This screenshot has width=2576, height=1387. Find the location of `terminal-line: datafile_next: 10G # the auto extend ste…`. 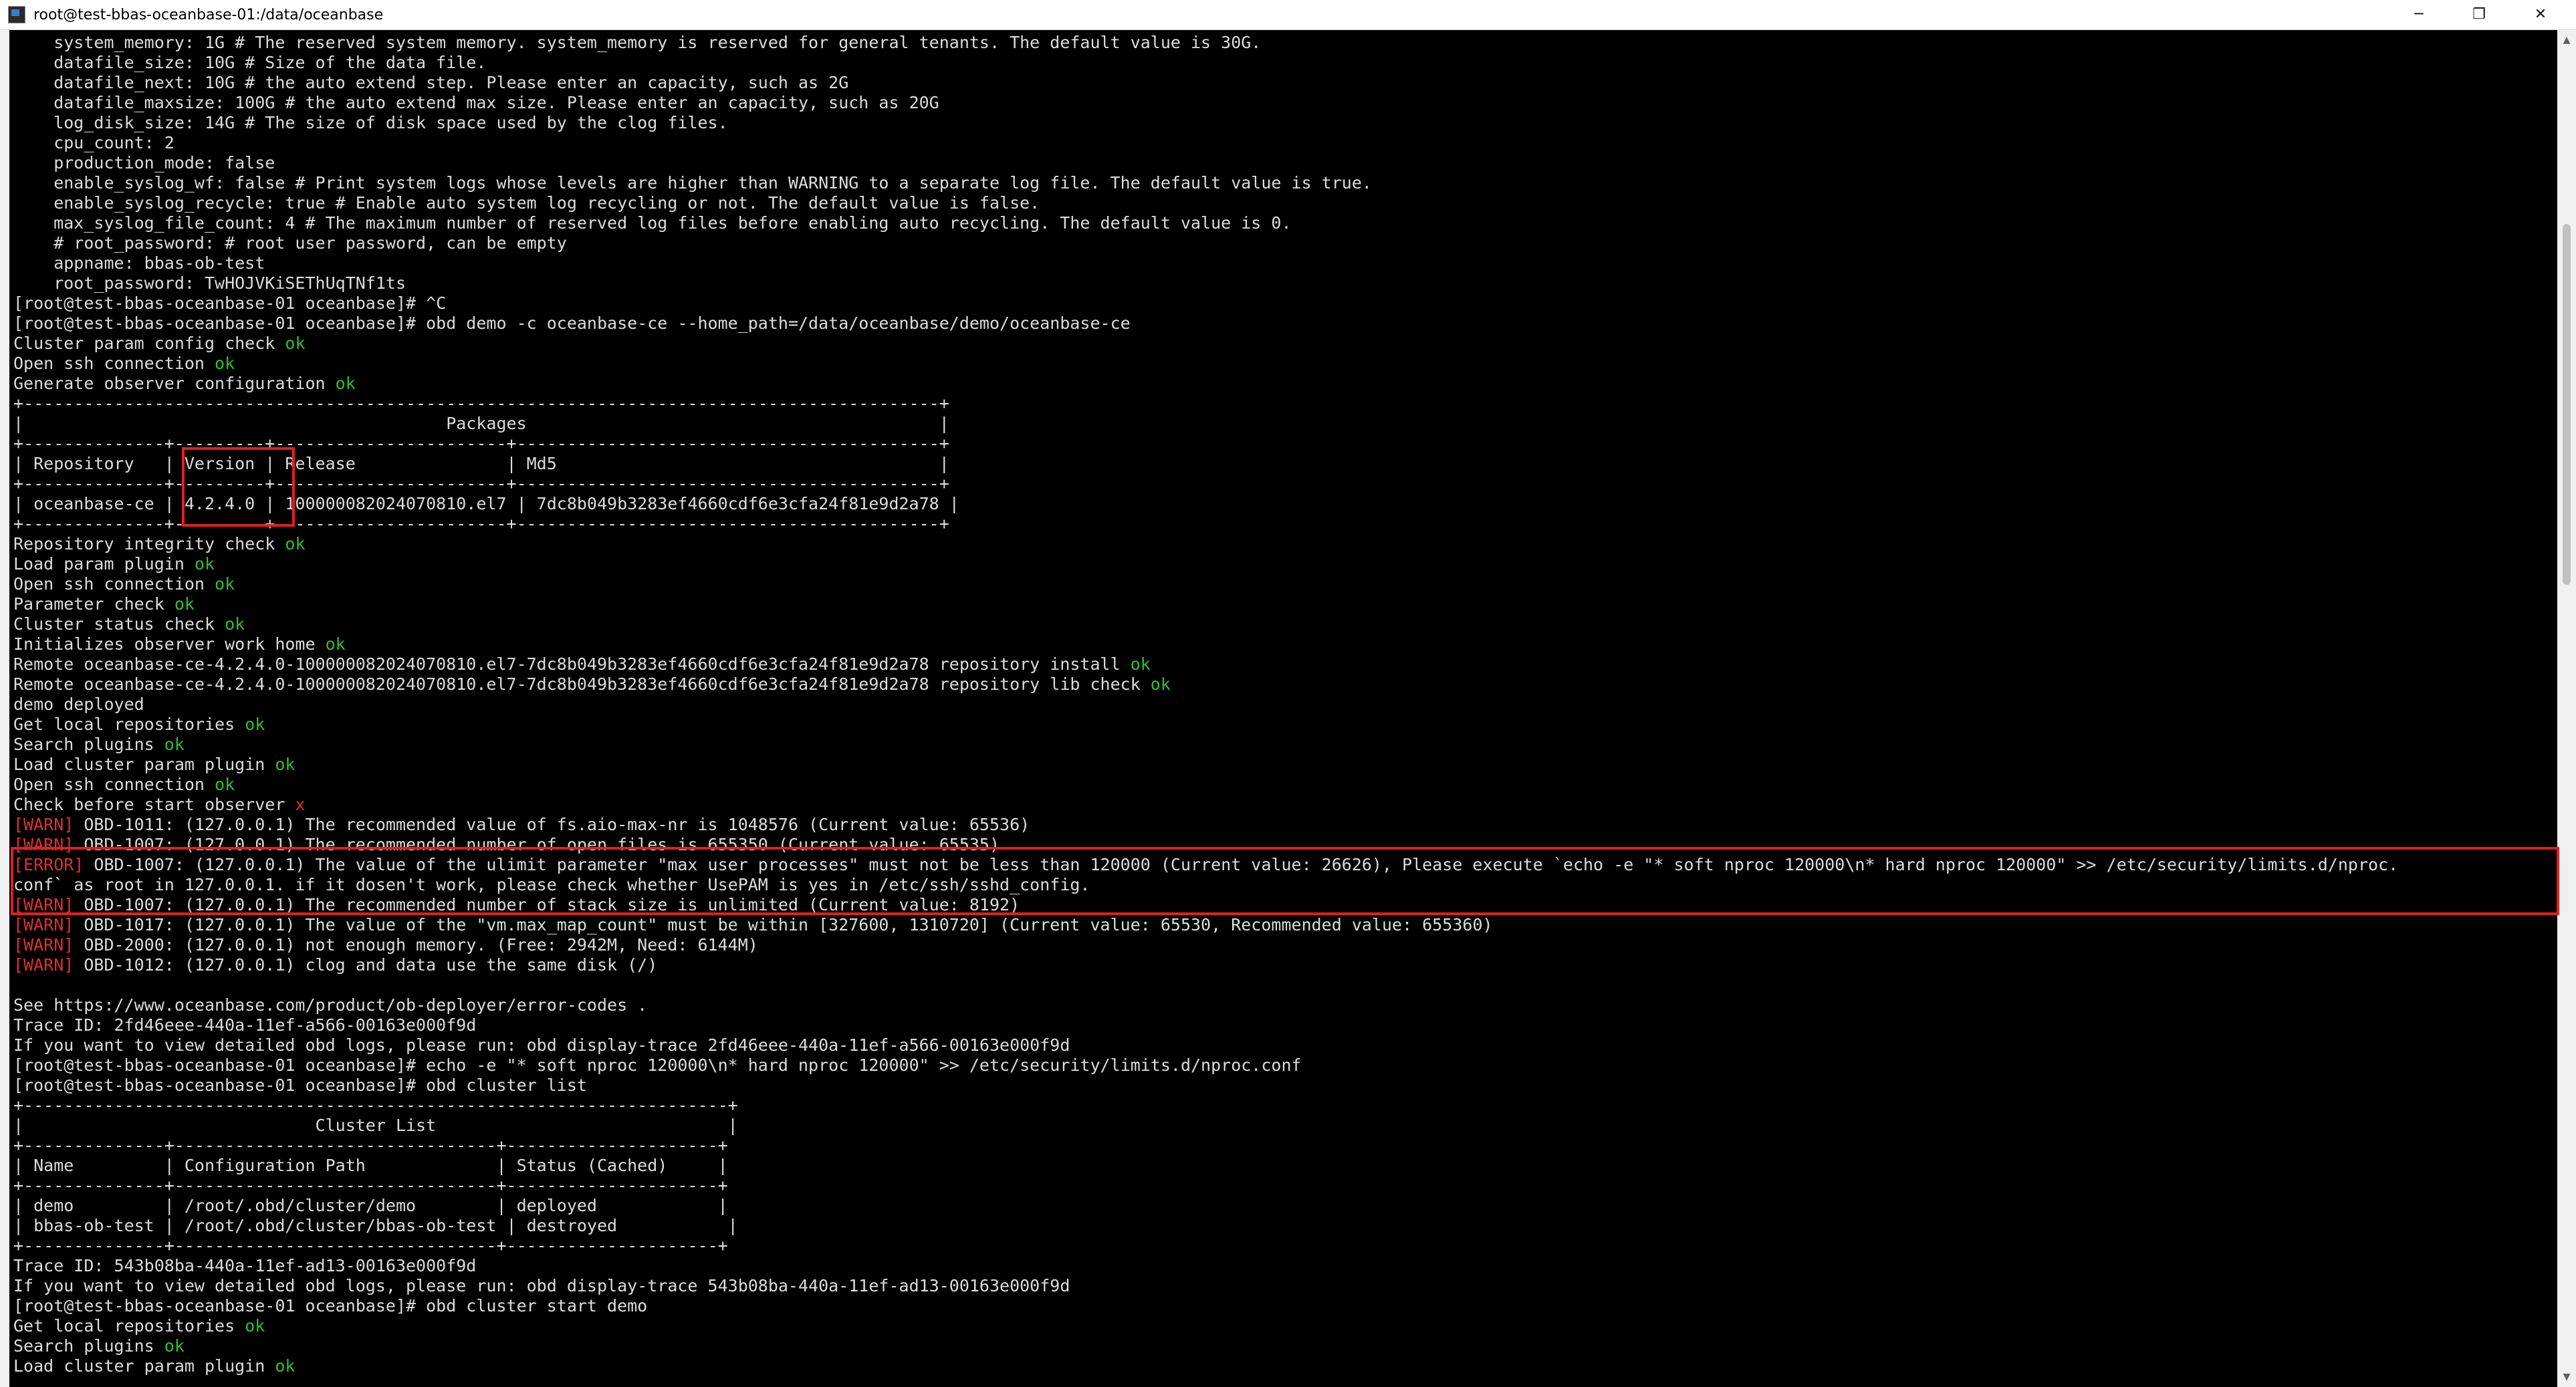

terminal-line: datafile_next: 10G # the auto extend ste… is located at coordinates (1205, 83).